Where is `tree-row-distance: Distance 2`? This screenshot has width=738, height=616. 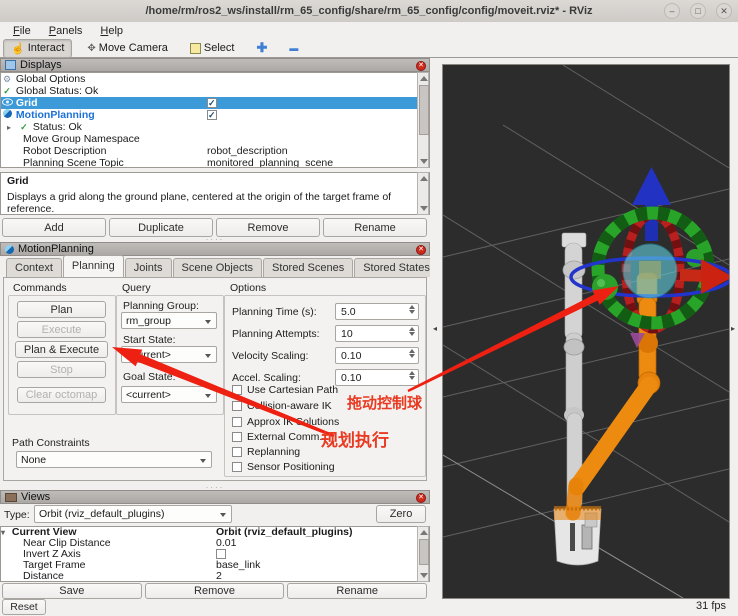
tree-row-distance: Distance 2 is located at coordinates (215, 576).